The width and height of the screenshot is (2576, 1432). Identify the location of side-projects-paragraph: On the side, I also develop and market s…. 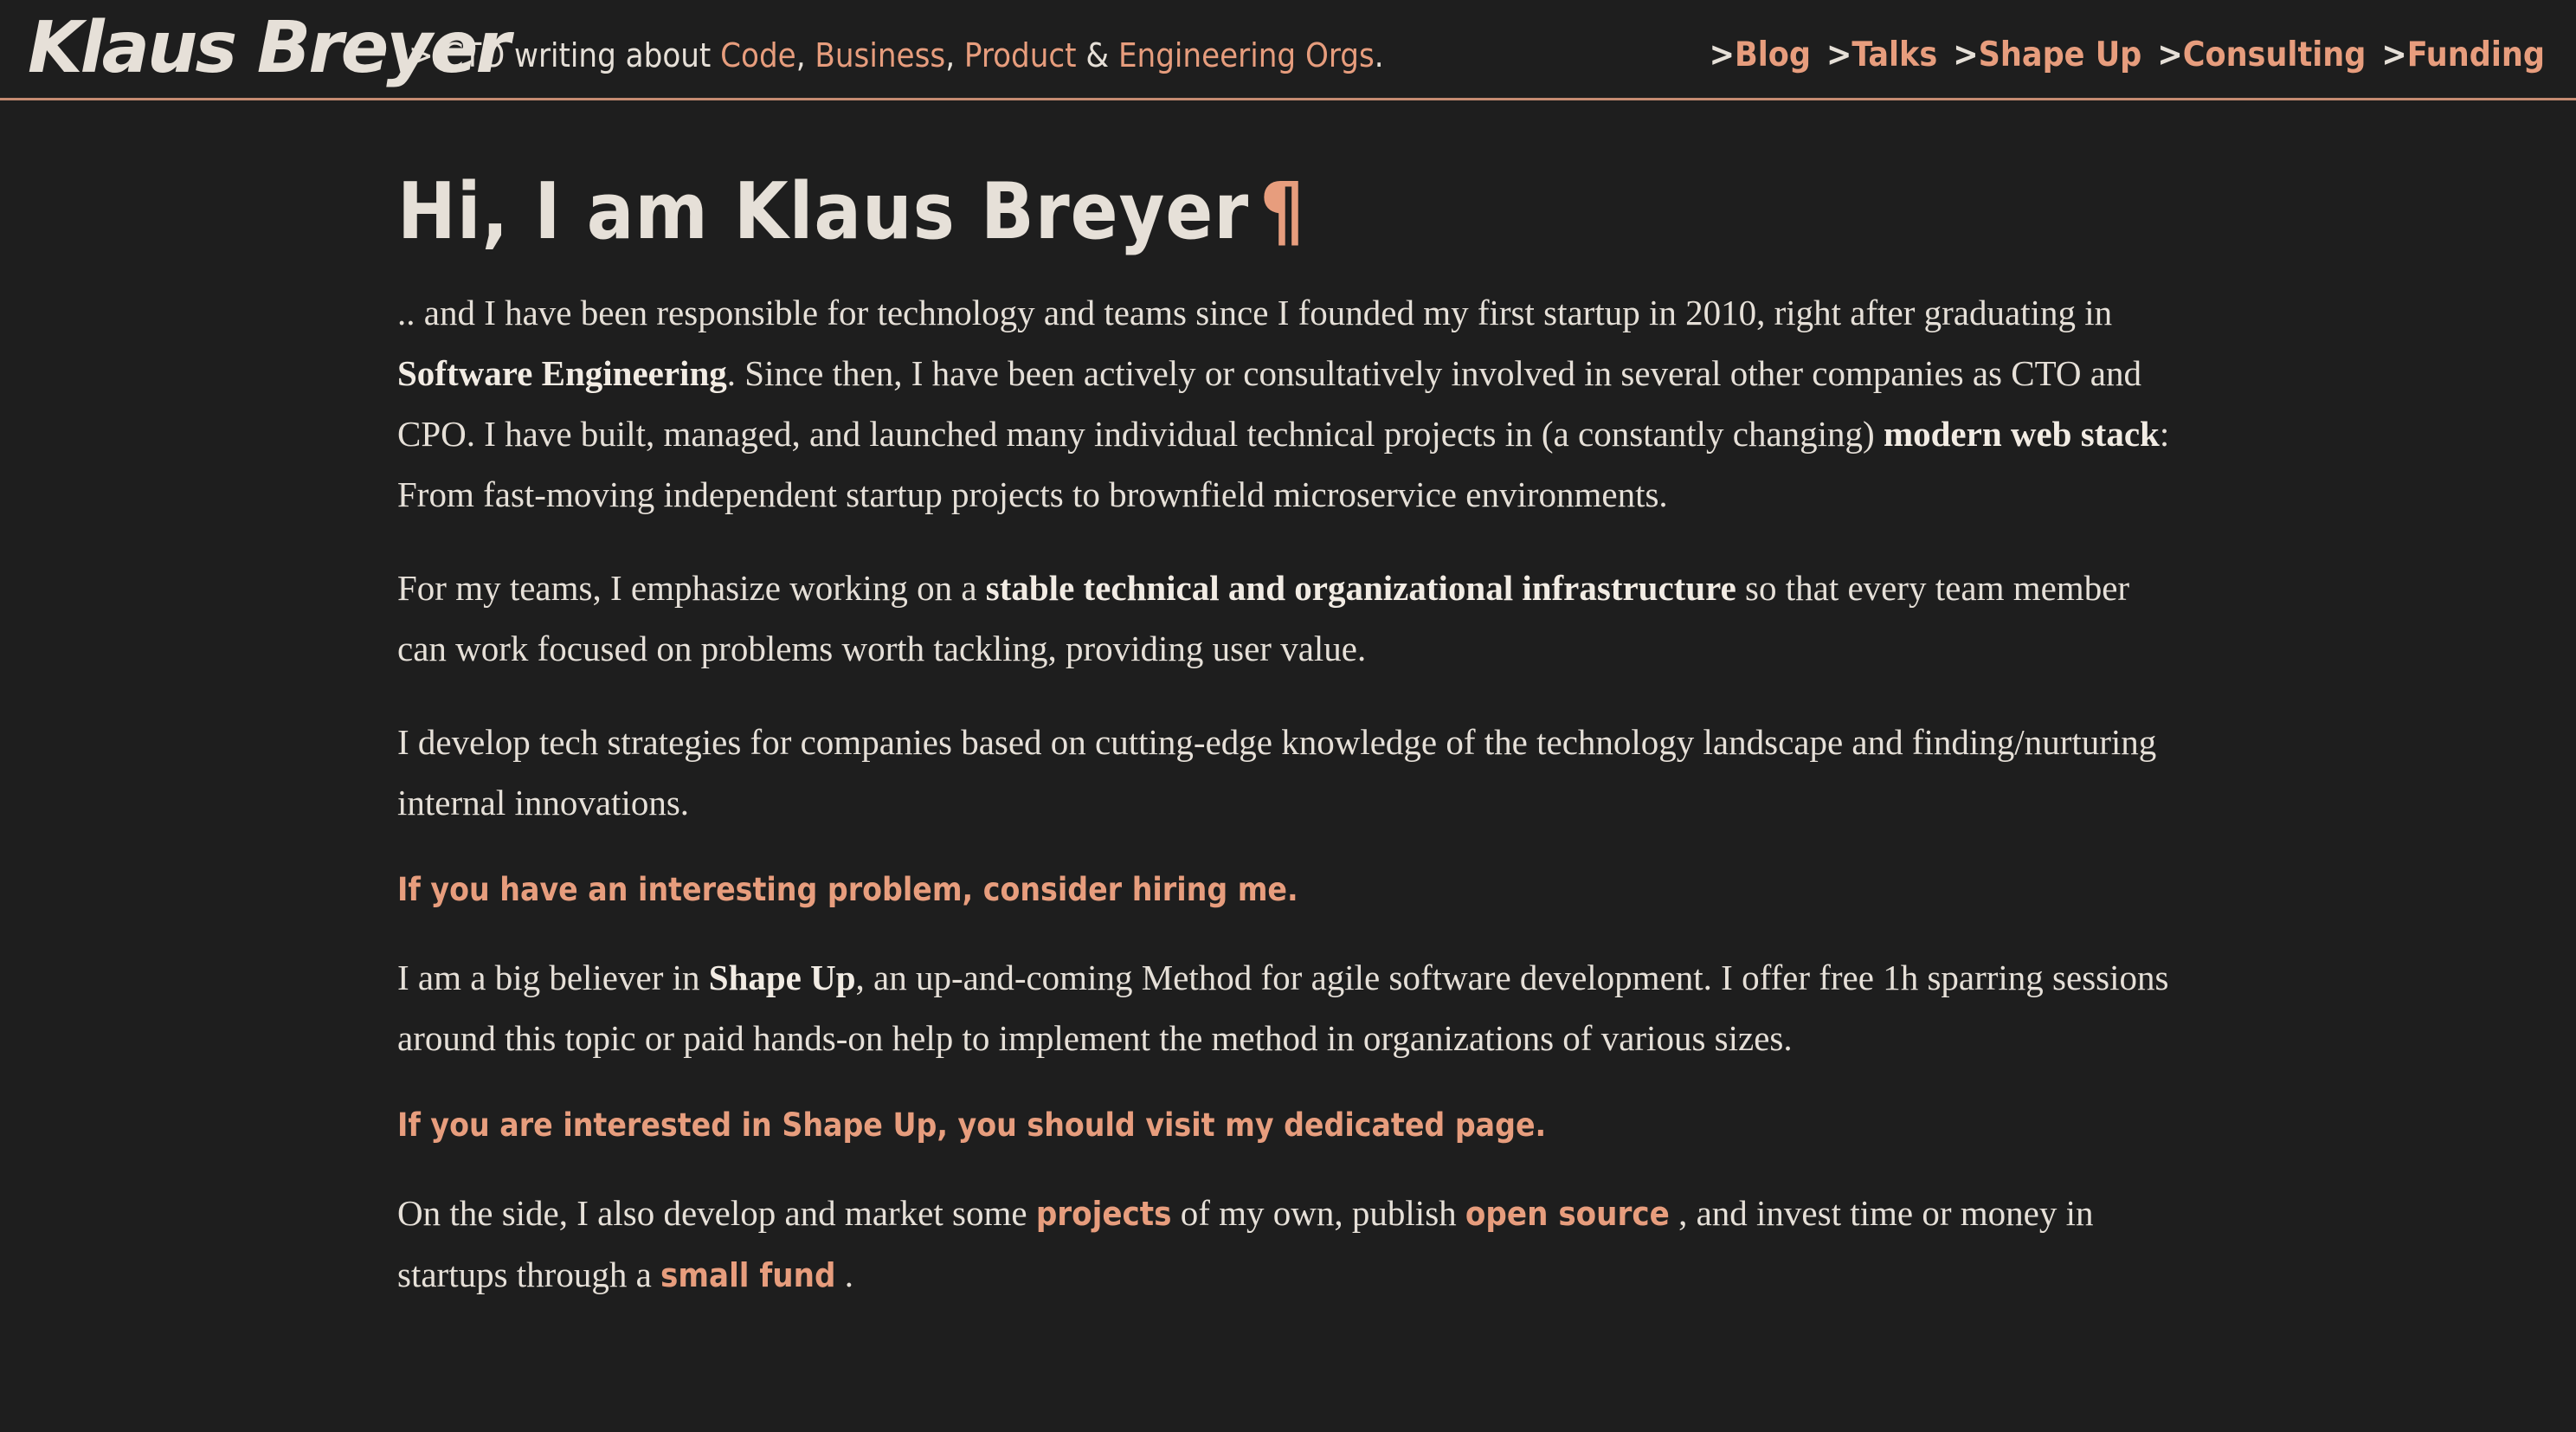
(1288, 1244).